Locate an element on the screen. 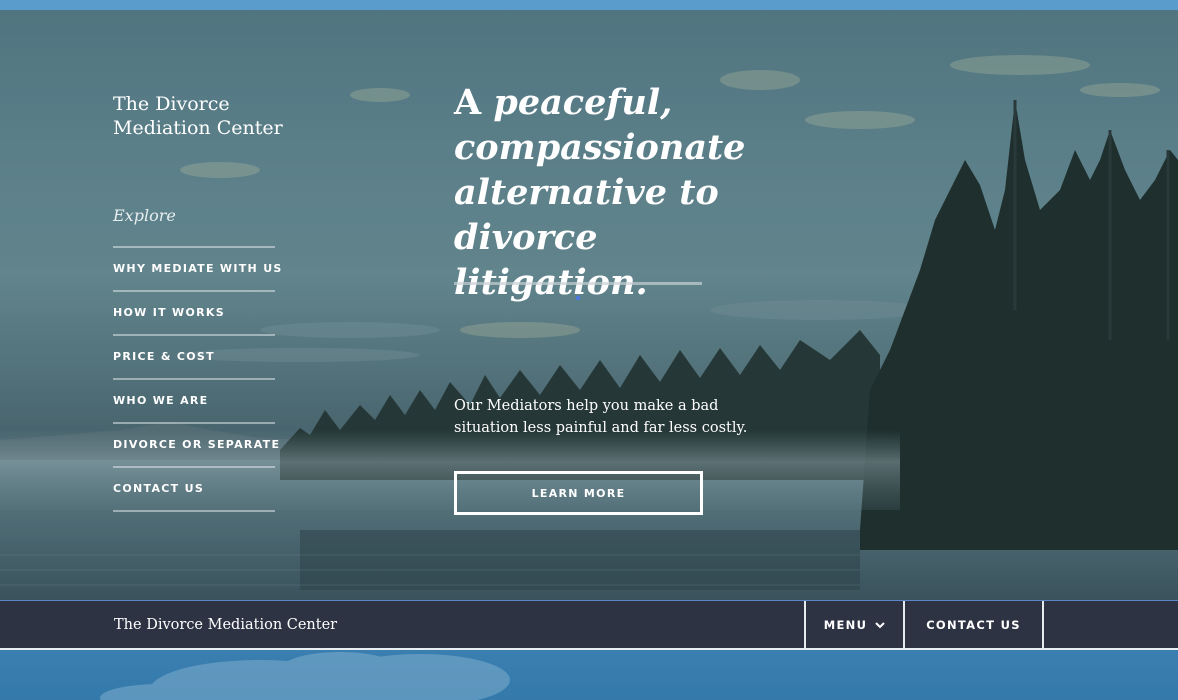 This screenshot has width=1178, height=700. learn-more-label: LEARN MORE is located at coordinates (578, 493).